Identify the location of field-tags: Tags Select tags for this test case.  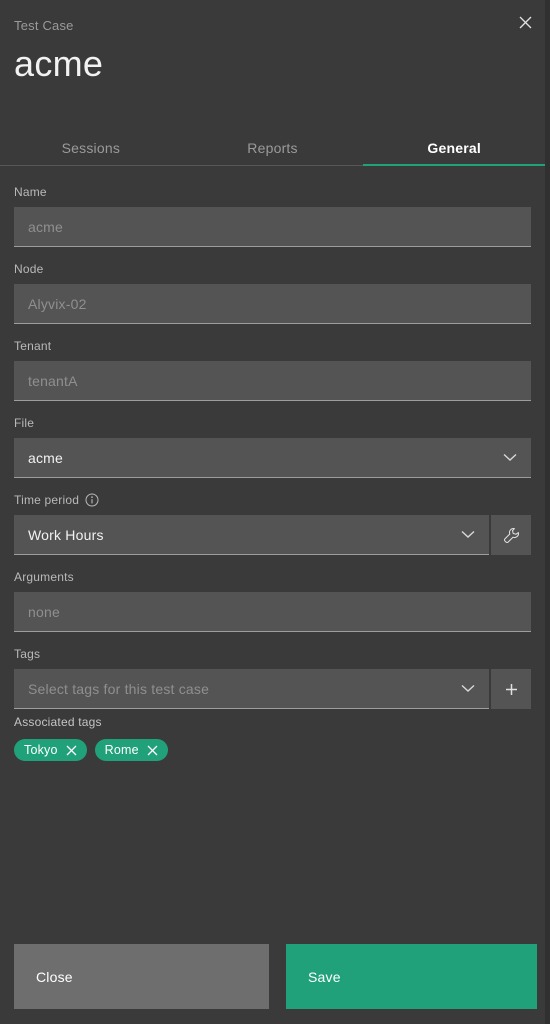
(272, 677).